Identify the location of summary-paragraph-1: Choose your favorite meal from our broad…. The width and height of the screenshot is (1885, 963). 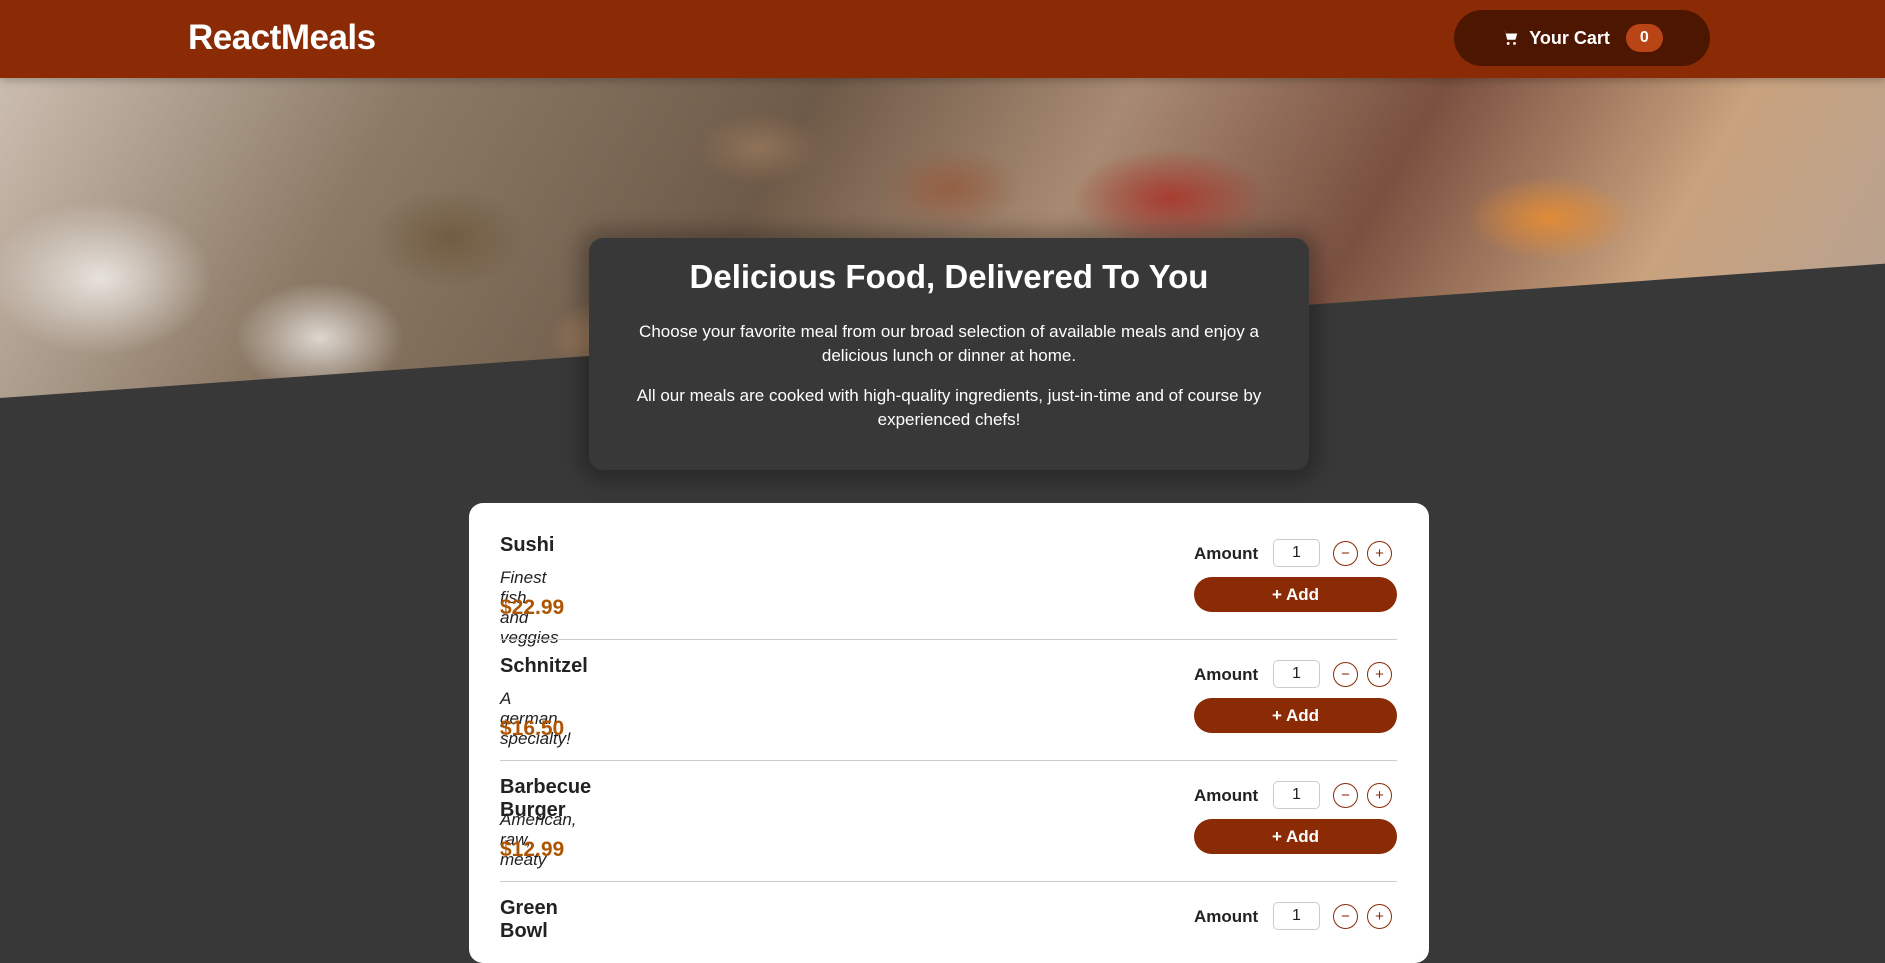
(949, 343).